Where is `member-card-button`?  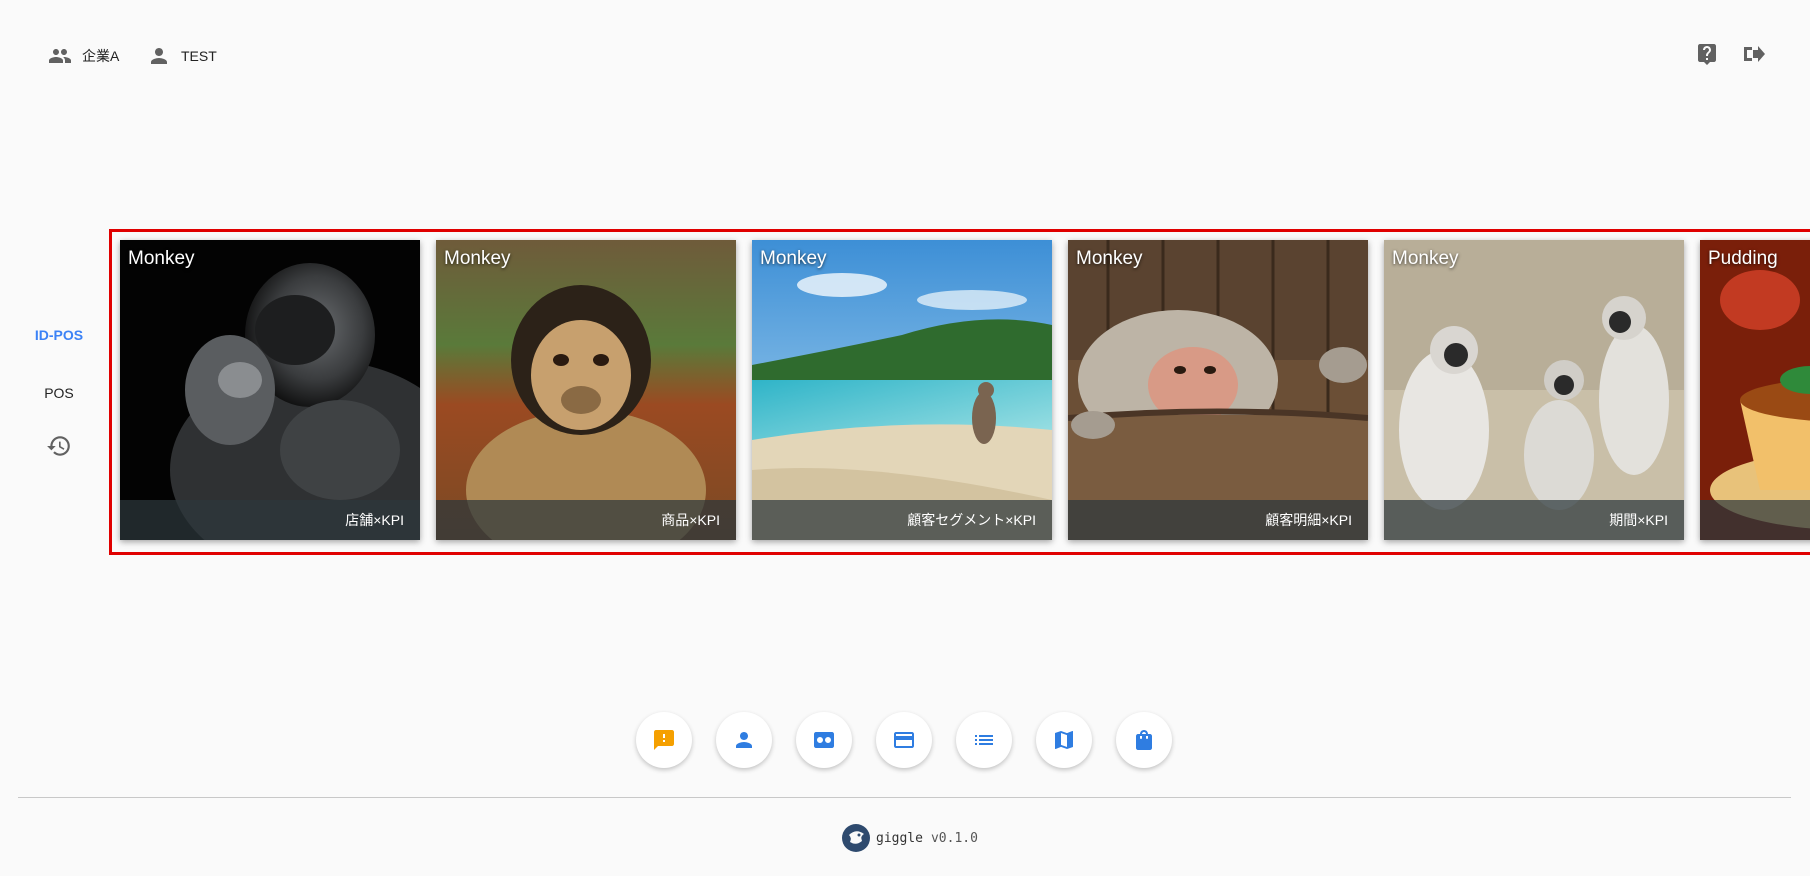 member-card-button is located at coordinates (824, 740).